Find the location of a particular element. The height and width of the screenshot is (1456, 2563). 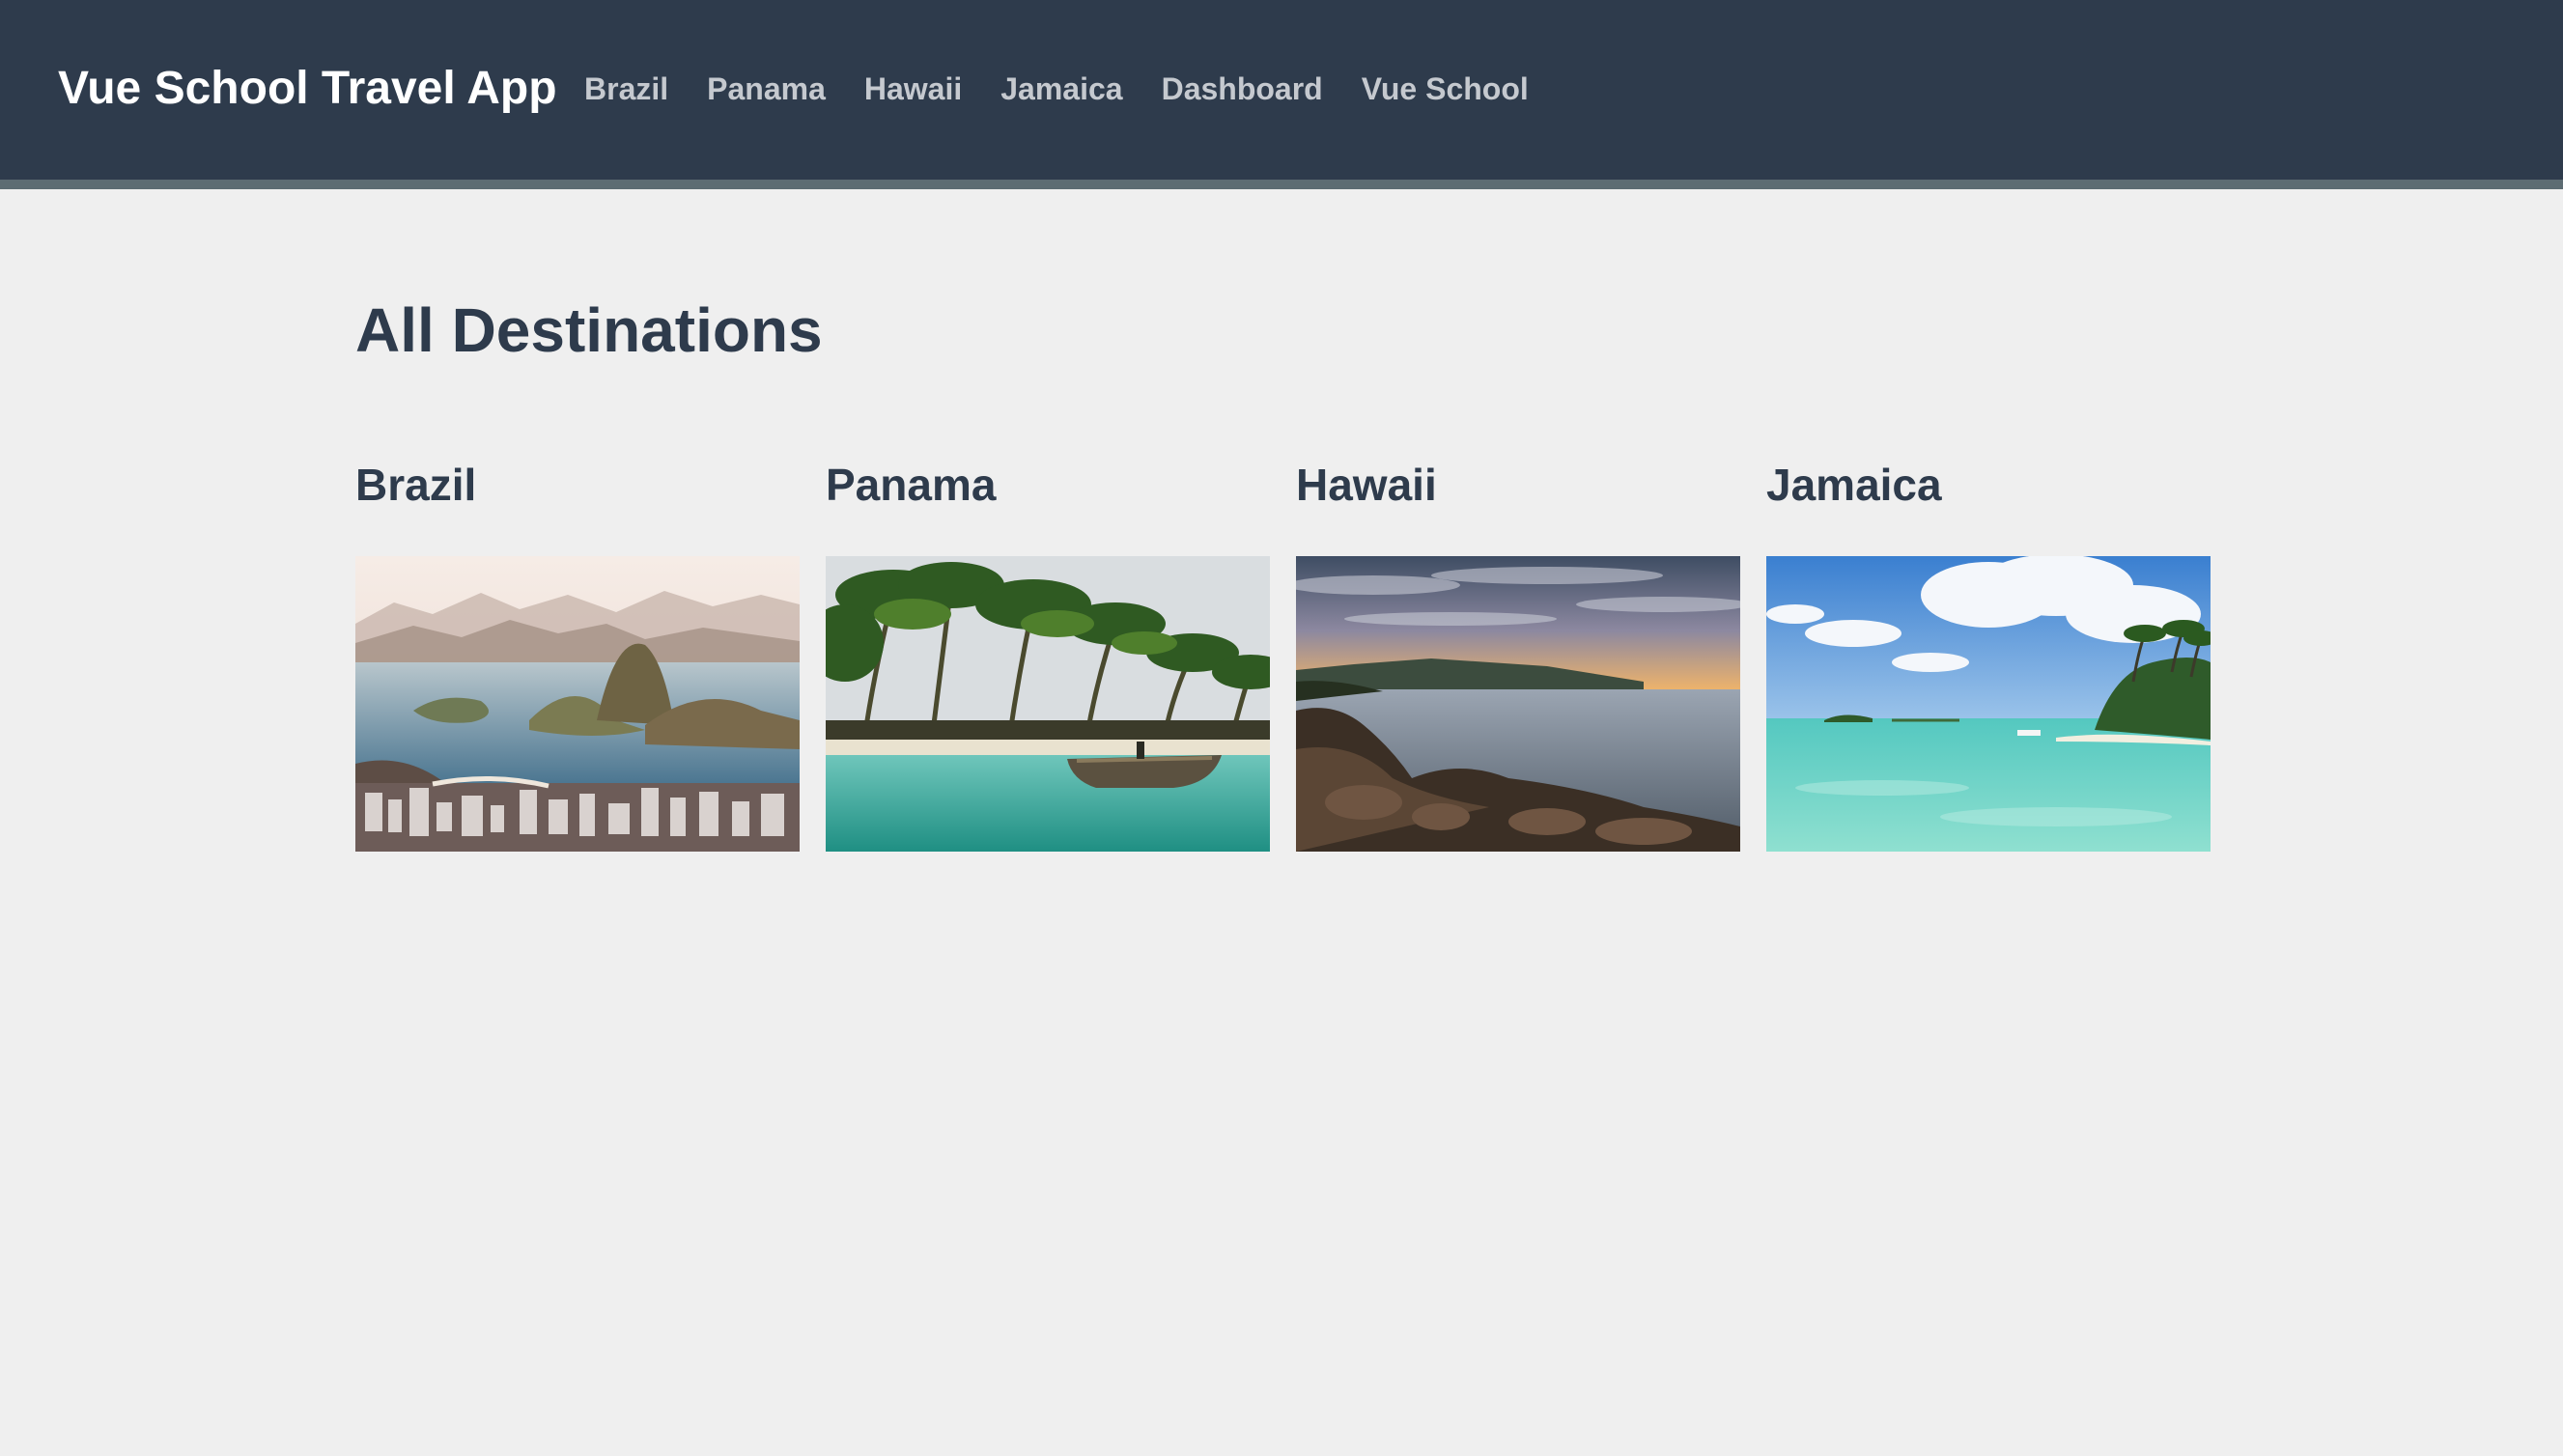

page-title: All Destinations is located at coordinates (589, 330).